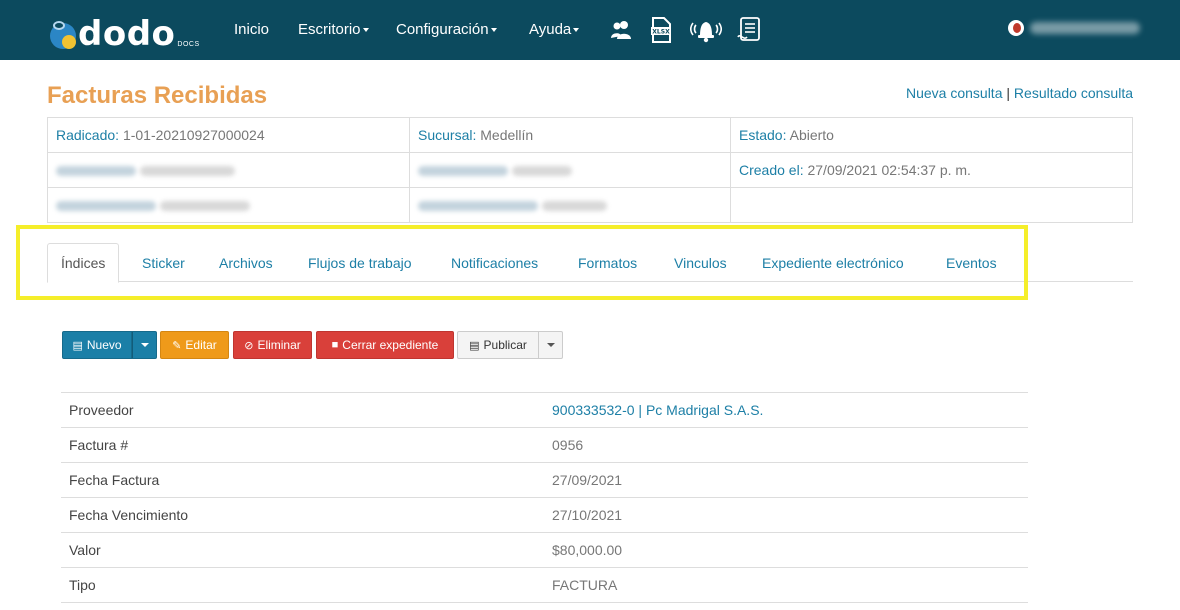  I want to click on creado-label: Creado el:, so click(771, 170).